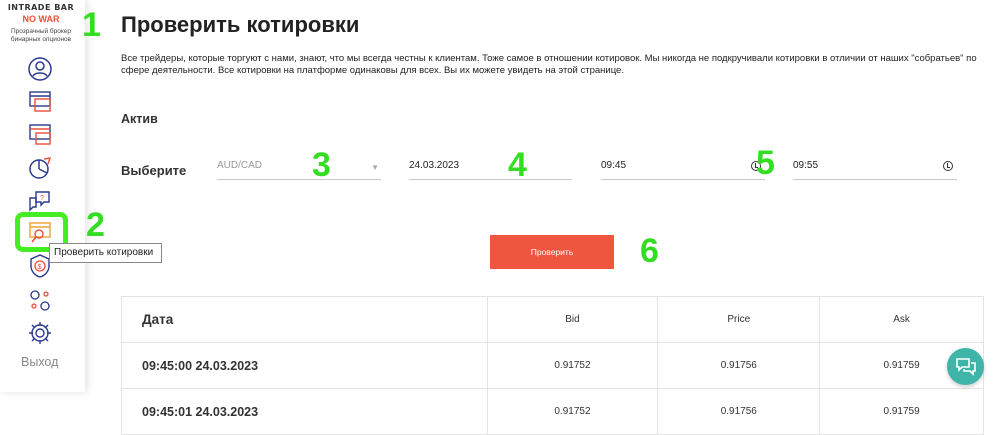  What do you see at coordinates (739, 319) in the screenshot?
I see `column-header-price: Price` at bounding box center [739, 319].